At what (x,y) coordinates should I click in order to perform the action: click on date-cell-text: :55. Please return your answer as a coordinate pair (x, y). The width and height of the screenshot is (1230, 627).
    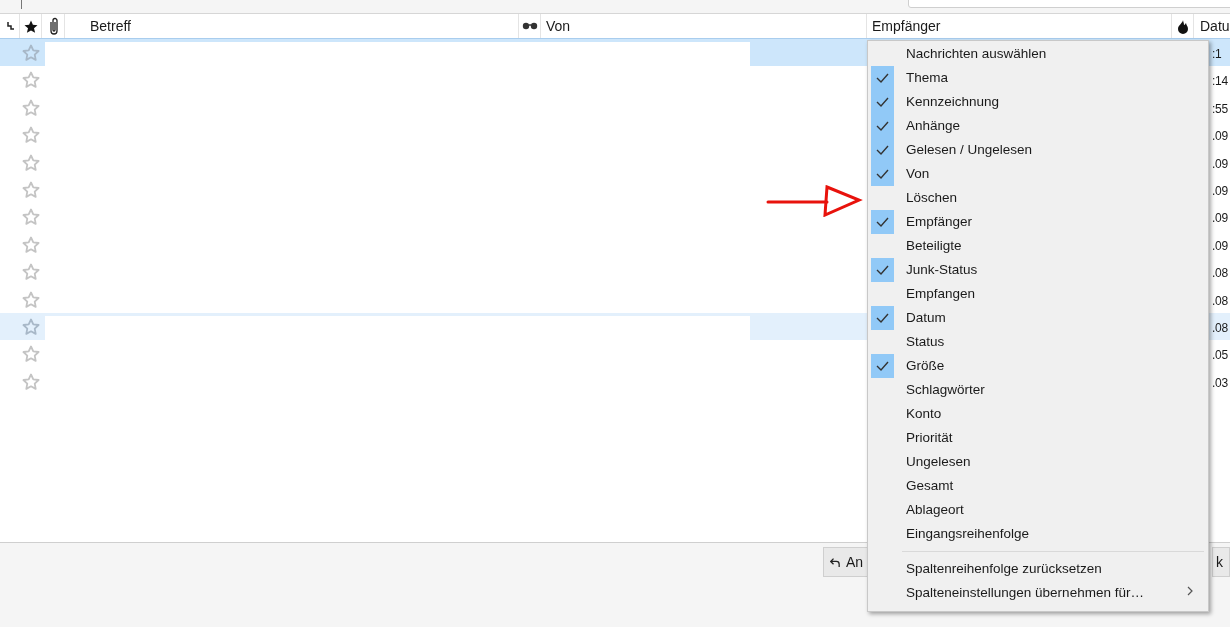
    Looking at the image, I should click on (1220, 109).